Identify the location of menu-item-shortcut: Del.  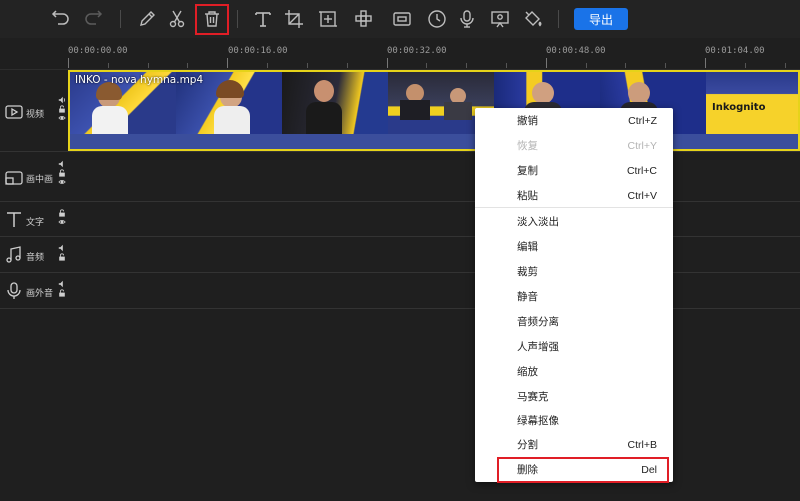
(649, 469).